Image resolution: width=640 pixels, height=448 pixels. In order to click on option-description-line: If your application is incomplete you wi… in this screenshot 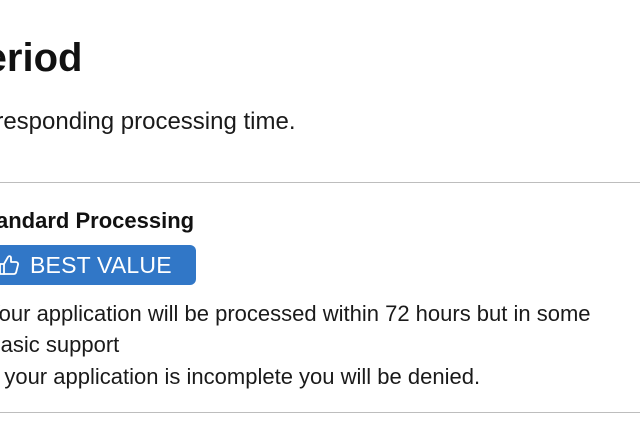, I will do `click(240, 376)`.